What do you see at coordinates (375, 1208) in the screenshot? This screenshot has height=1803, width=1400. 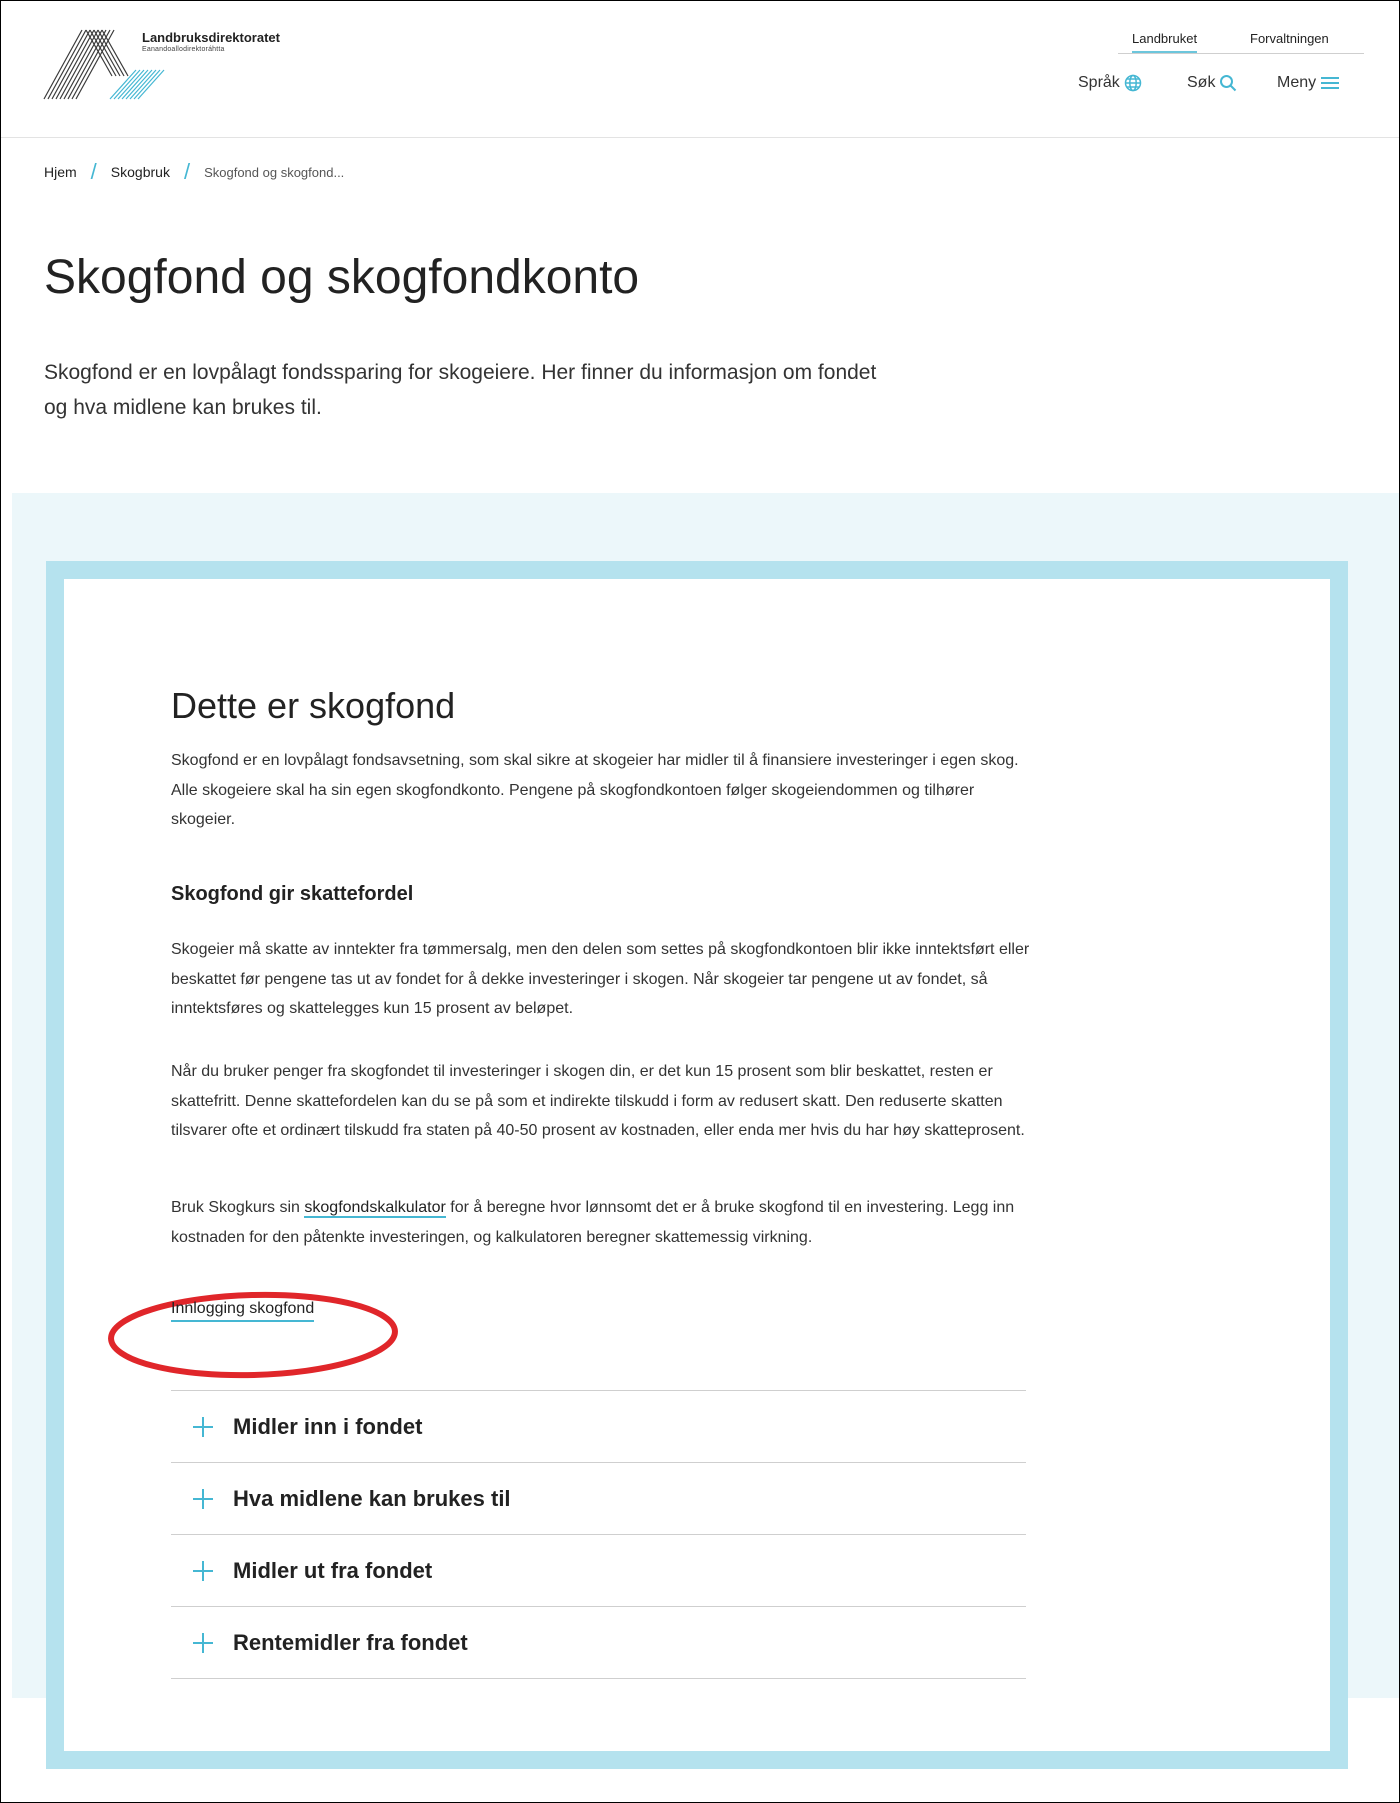 I see `calculator-link: skogfondskalkulator` at bounding box center [375, 1208].